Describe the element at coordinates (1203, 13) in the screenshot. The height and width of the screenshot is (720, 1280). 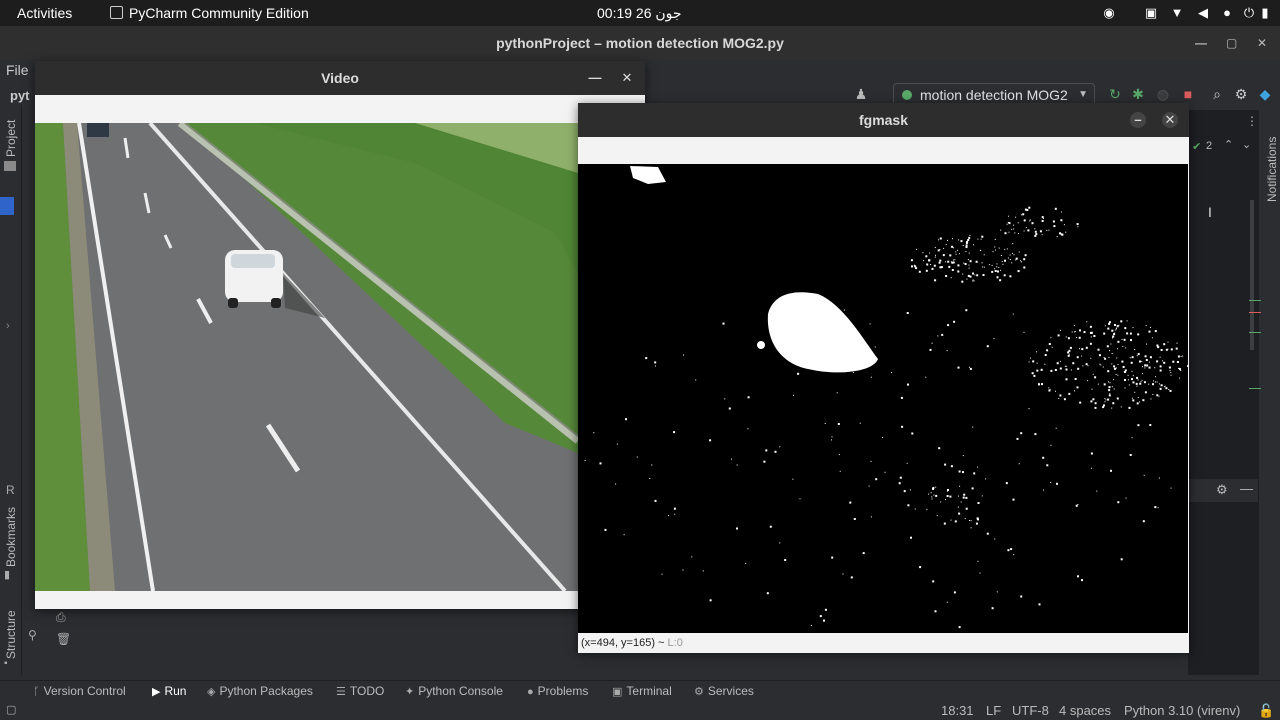
I see `volume-icon: ◀` at that location.